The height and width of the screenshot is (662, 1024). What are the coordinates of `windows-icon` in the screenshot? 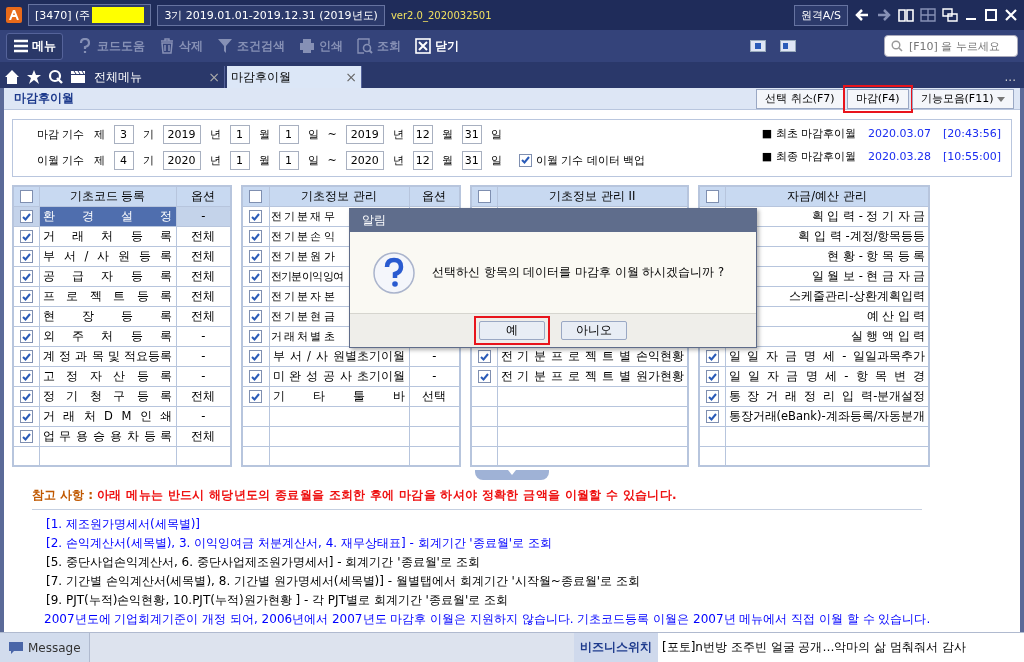 It's located at (950, 15).